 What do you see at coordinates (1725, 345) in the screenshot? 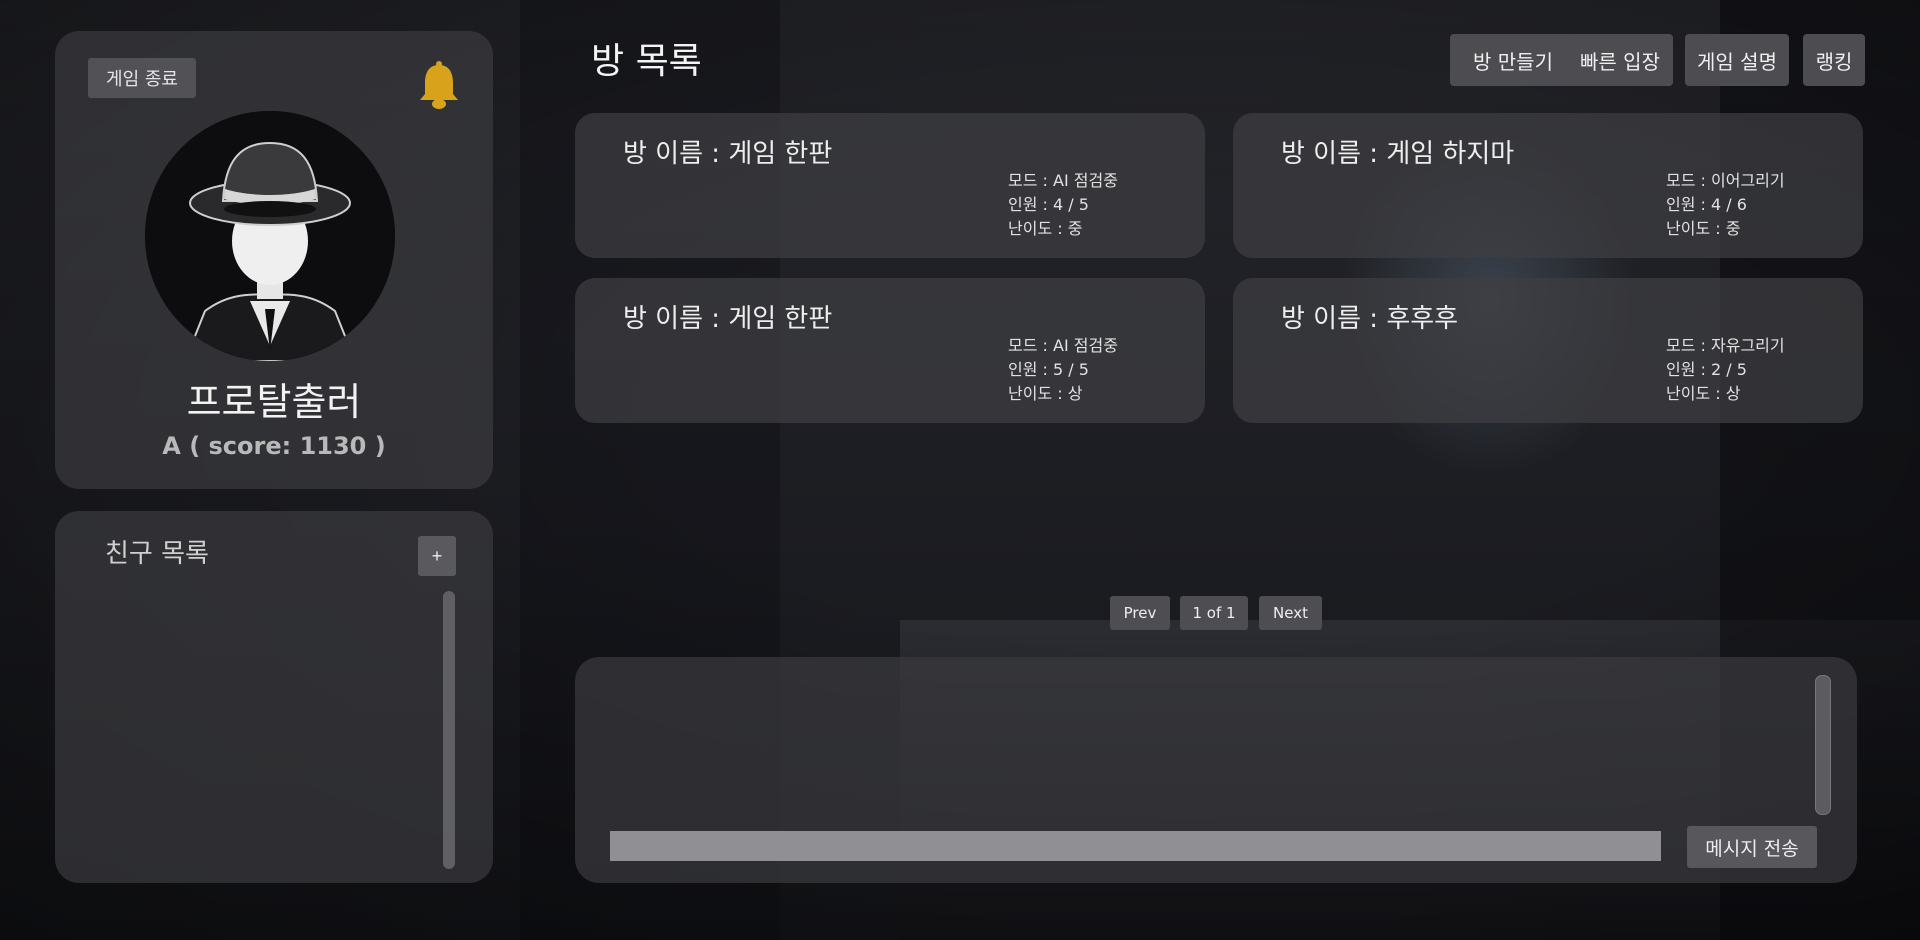
I see `room-mode: 모드 : 자유그리기` at bounding box center [1725, 345].